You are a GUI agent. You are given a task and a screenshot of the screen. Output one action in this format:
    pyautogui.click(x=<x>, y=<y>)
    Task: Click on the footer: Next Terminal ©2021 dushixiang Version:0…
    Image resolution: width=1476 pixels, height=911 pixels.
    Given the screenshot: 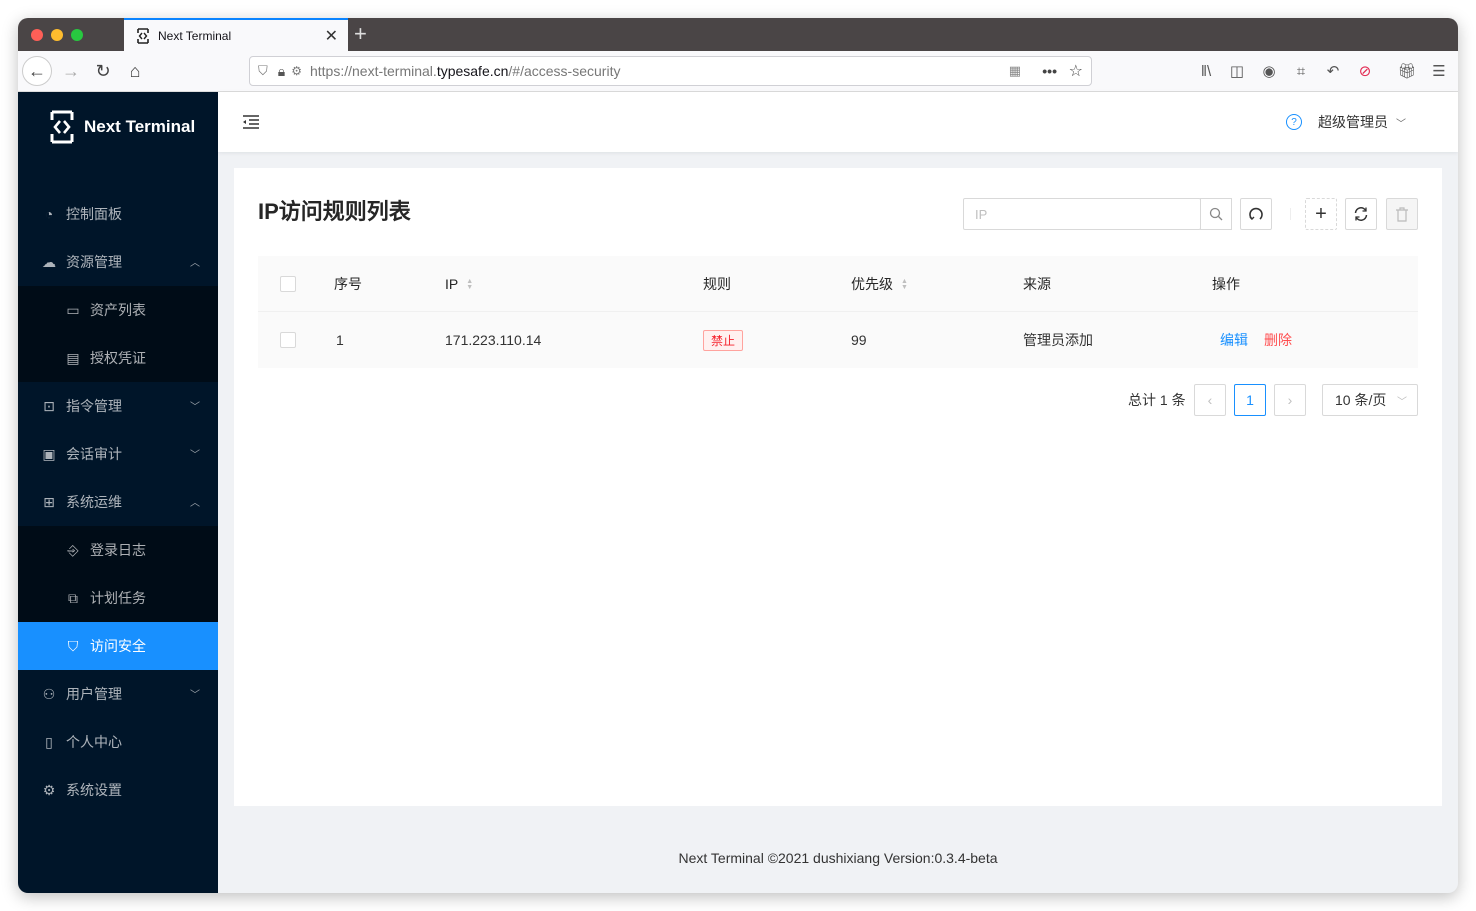 What is the action you would take?
    pyautogui.click(x=838, y=858)
    